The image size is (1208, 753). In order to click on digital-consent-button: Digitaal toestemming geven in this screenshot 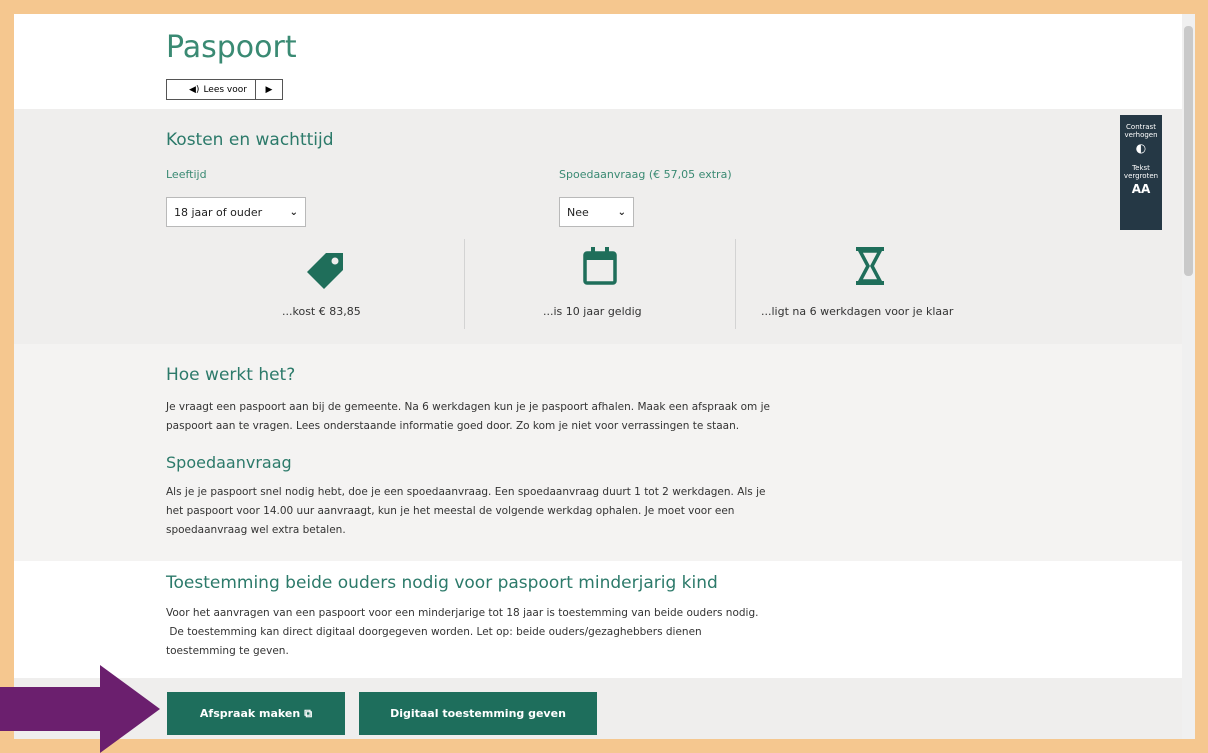, I will do `click(478, 713)`.